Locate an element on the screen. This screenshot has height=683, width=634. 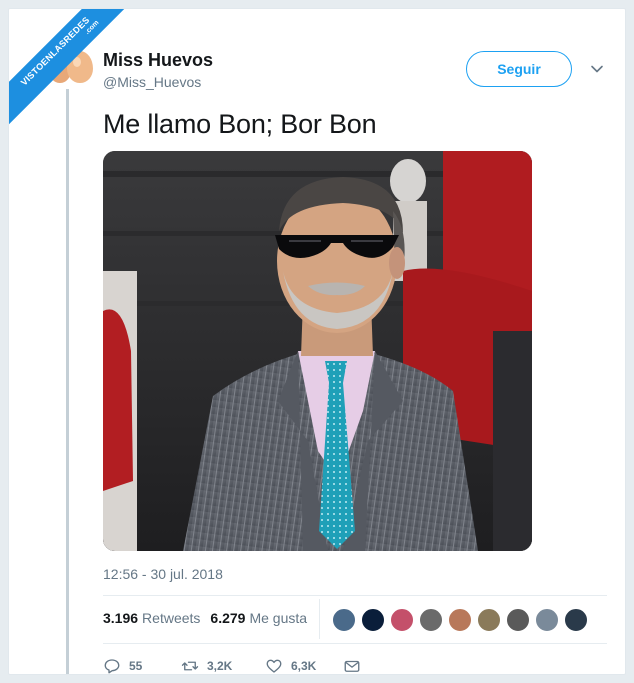
reply-count: 55 is located at coordinates (136, 666).